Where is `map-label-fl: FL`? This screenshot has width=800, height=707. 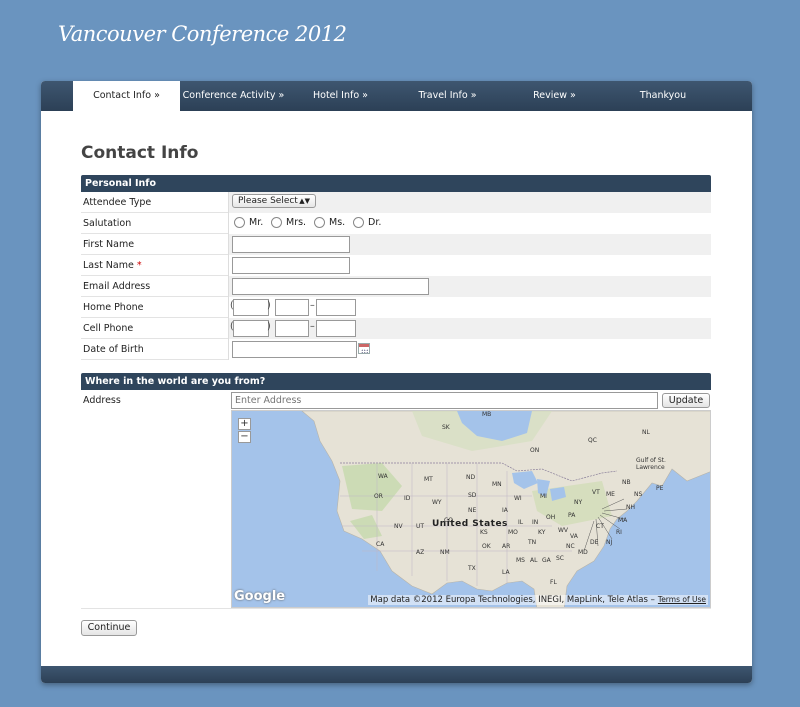
map-label-fl: FL is located at coordinates (553, 582).